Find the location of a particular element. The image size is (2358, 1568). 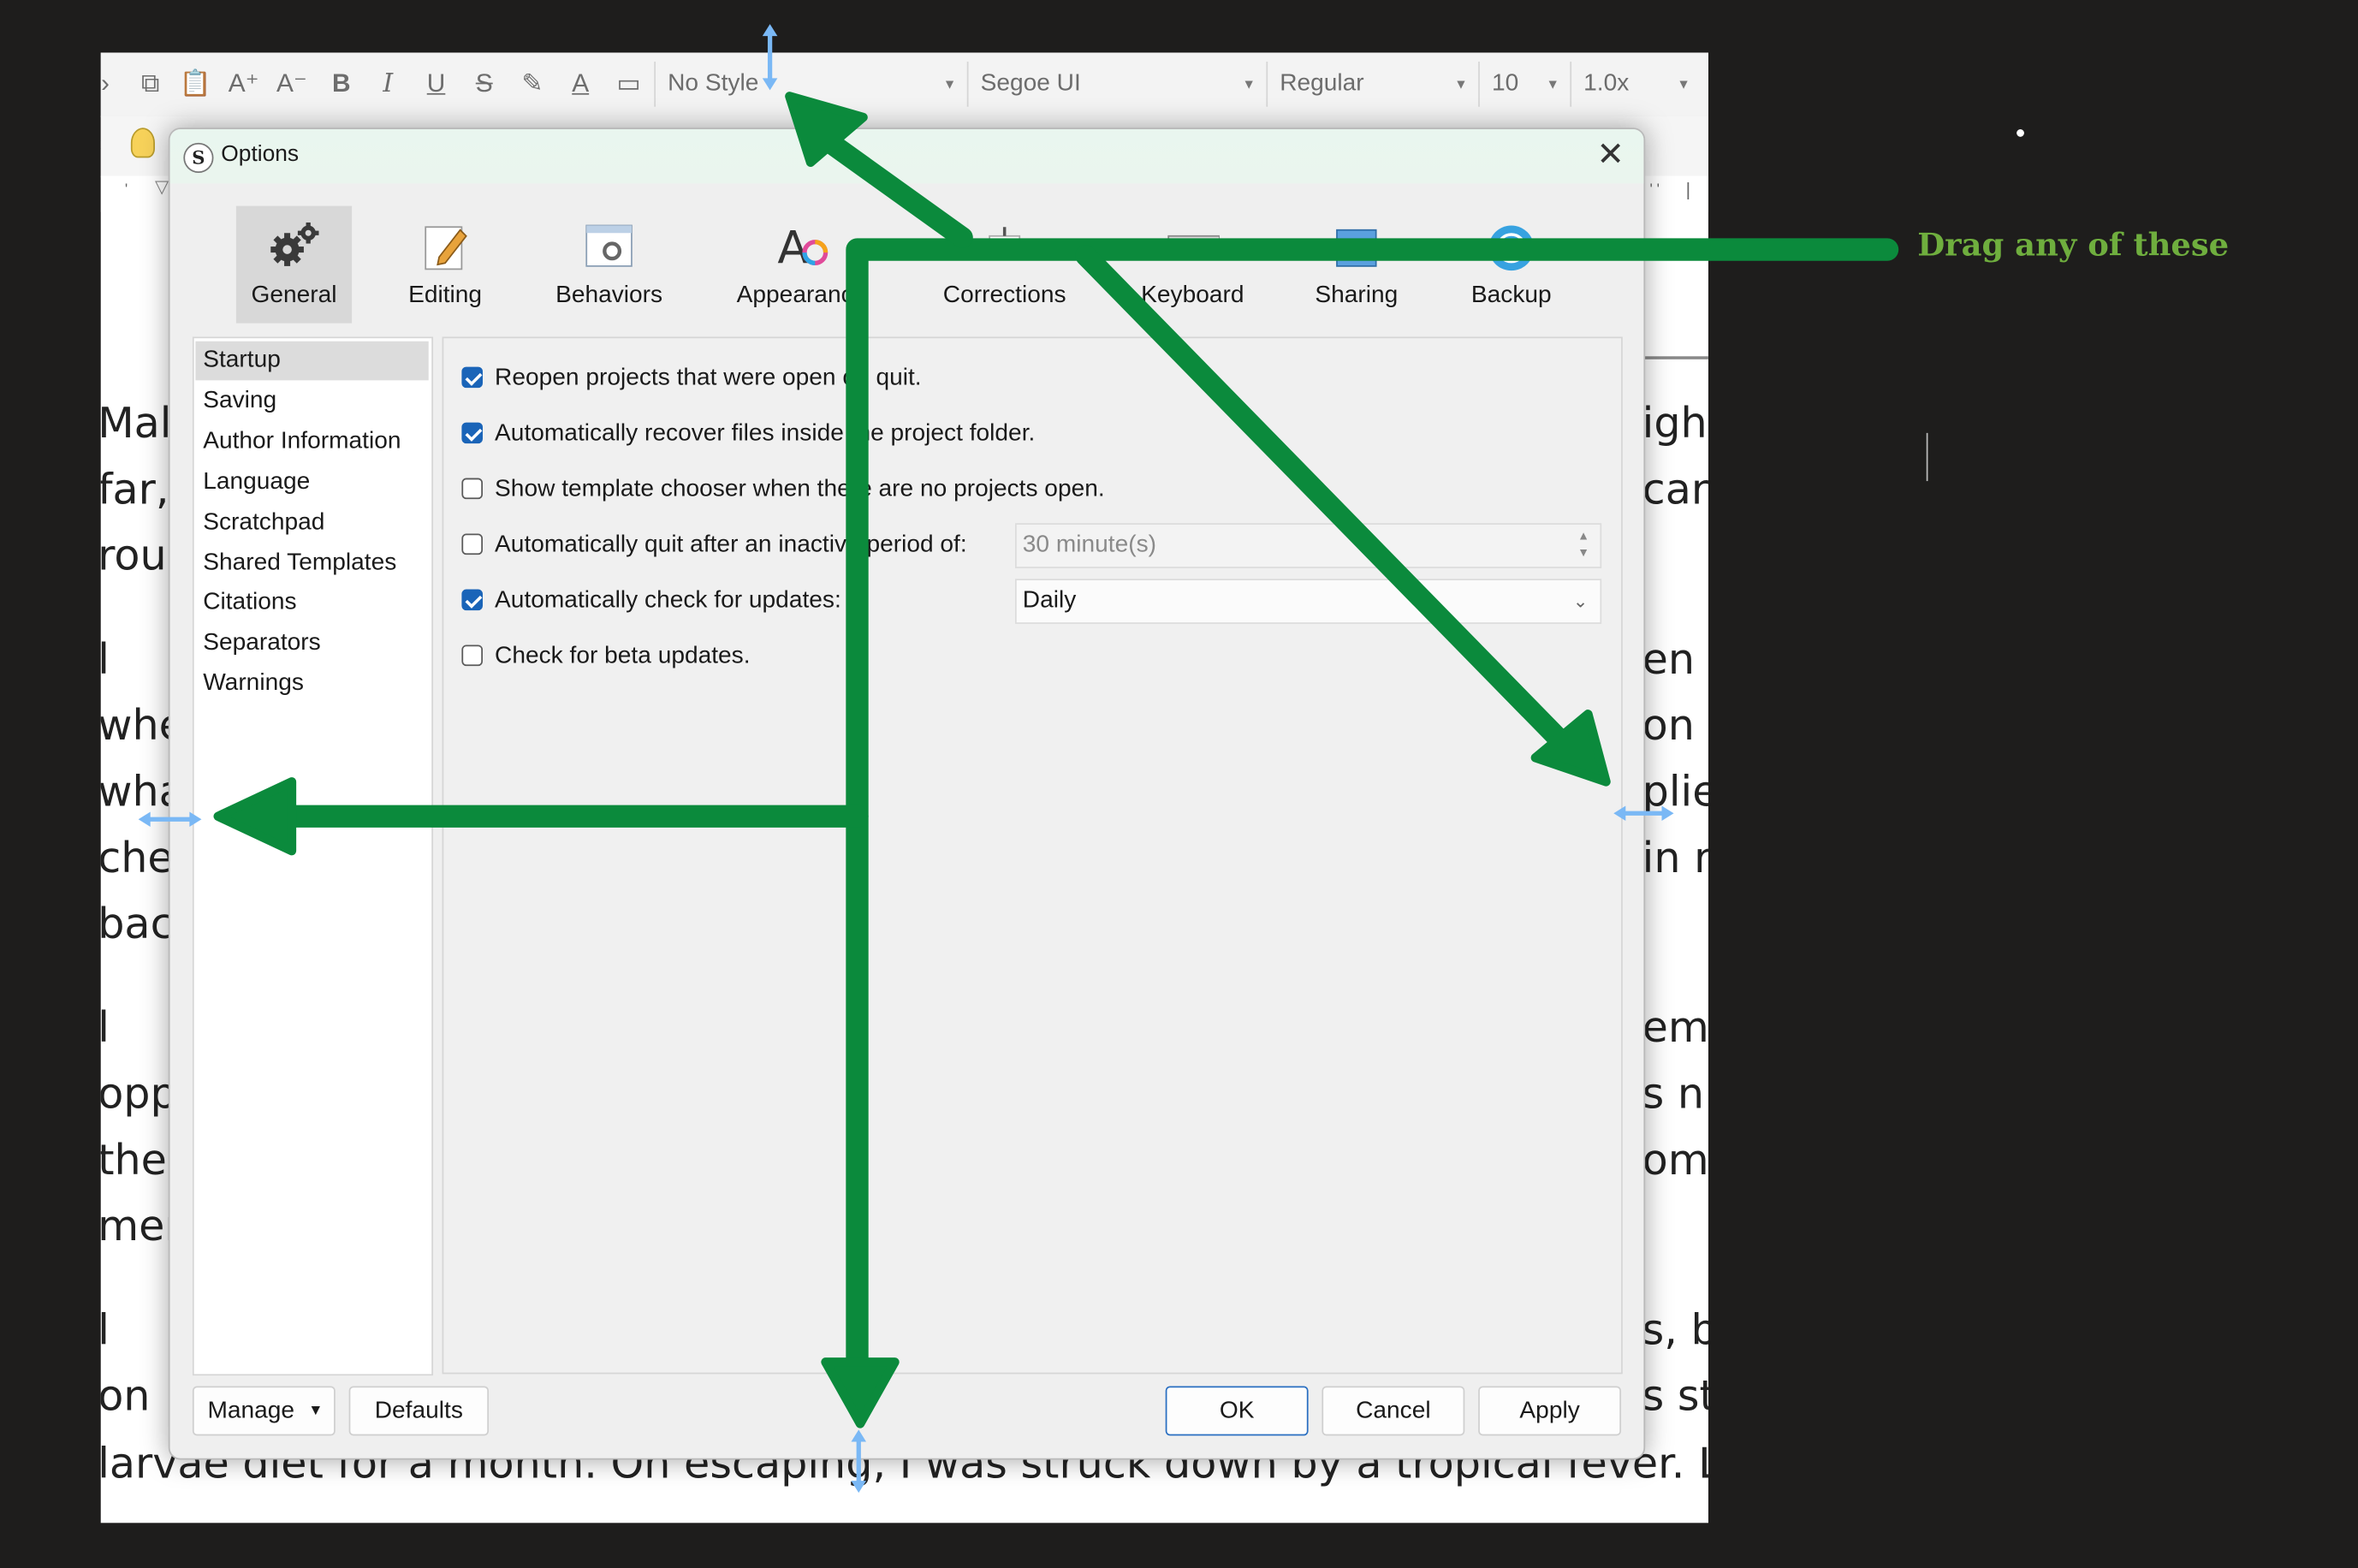

spacing-select: 1.0x ▼ is located at coordinates (1634, 84).